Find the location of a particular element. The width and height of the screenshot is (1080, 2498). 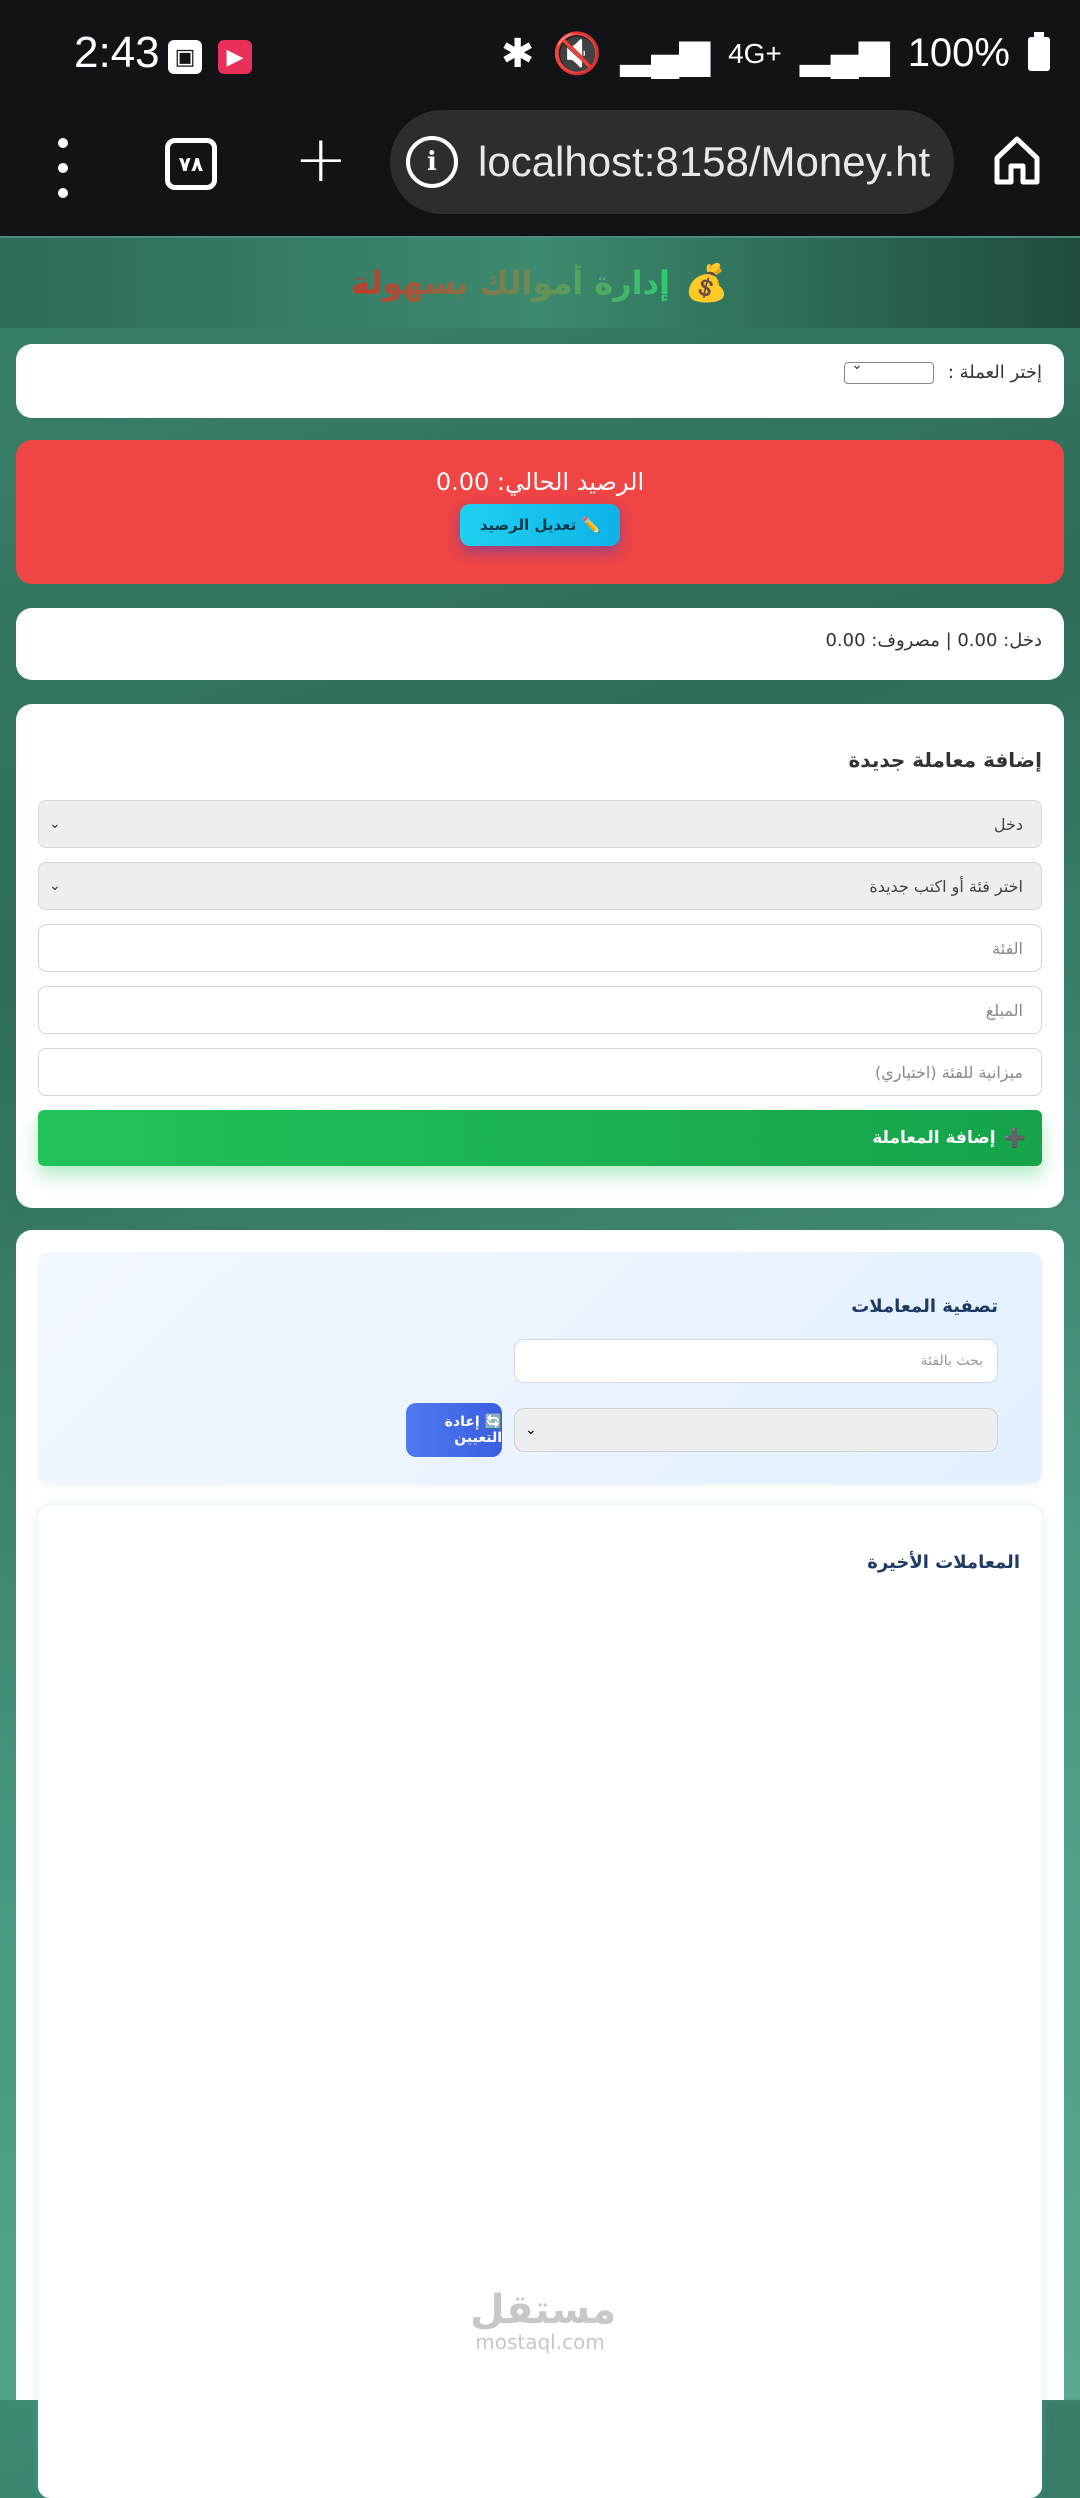

budget-input: ميزانية للفئة (اختياري) is located at coordinates (540, 1072).